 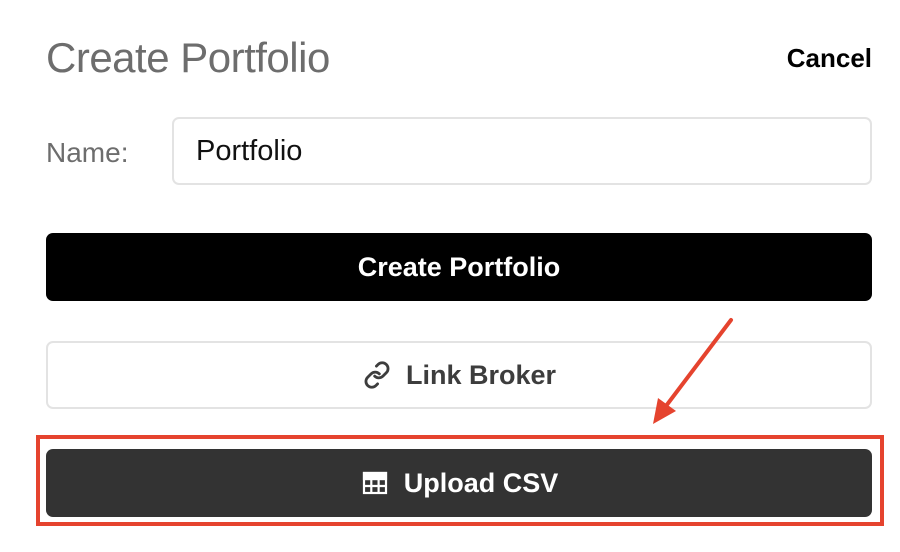 I want to click on cancel-button: Cancel, so click(x=829, y=58).